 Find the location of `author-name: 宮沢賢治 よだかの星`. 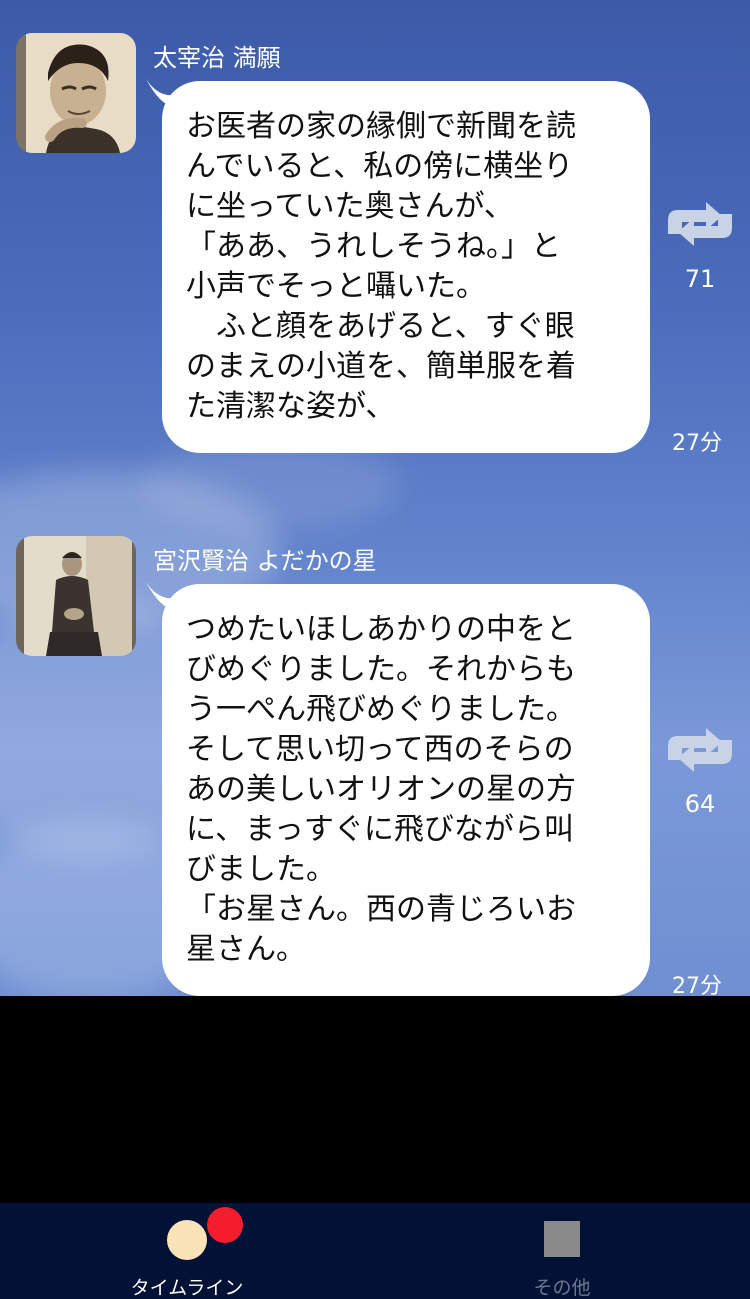

author-name: 宮沢賢治 よだかの星 is located at coordinates (265, 558).